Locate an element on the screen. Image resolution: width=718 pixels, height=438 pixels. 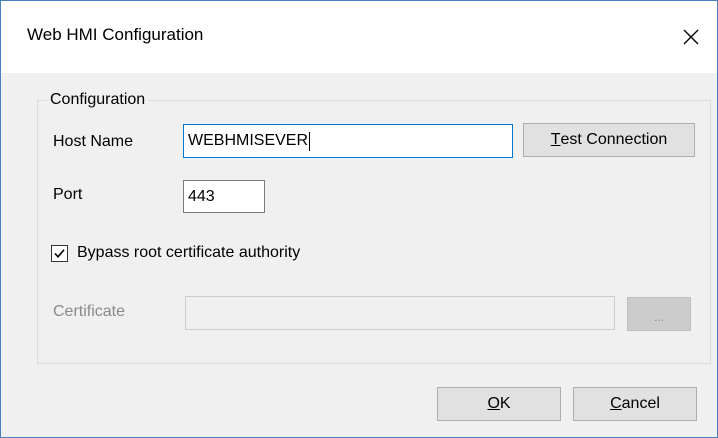
close-icon is located at coordinates (691, 37).